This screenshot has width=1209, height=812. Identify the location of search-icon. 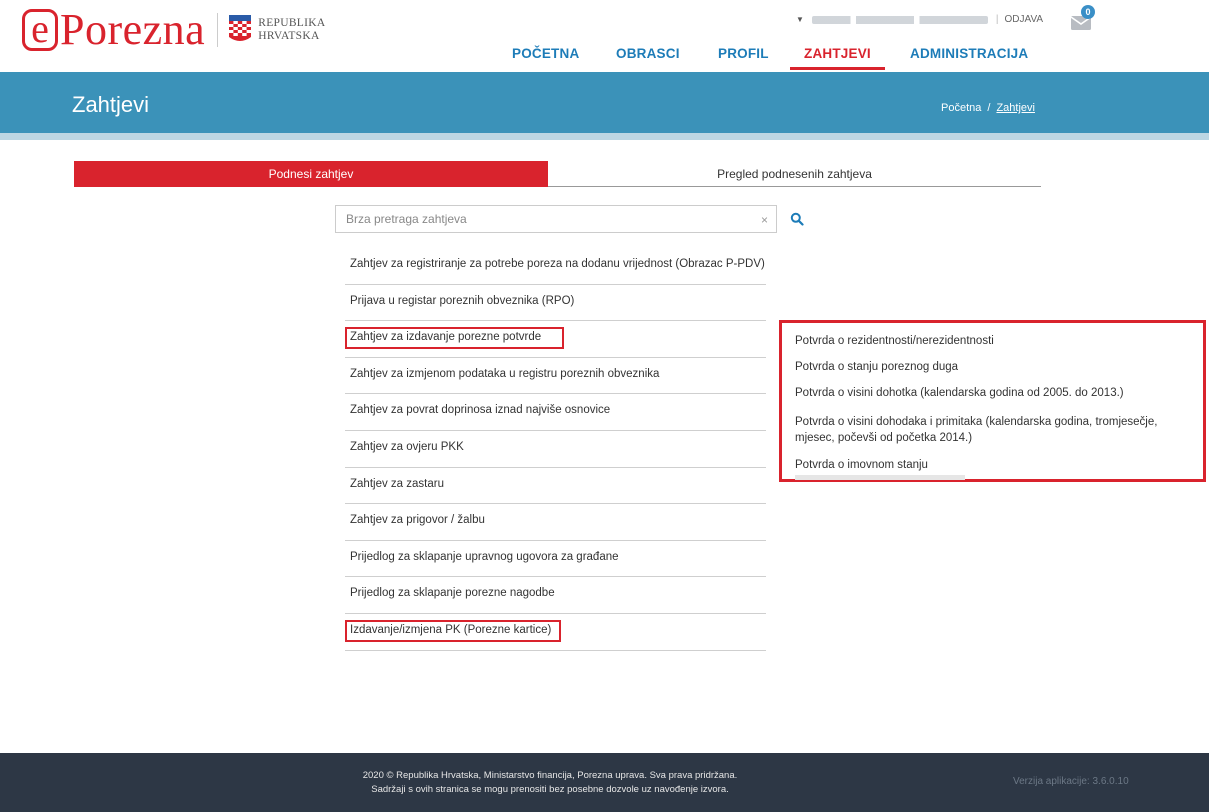
(797, 219).